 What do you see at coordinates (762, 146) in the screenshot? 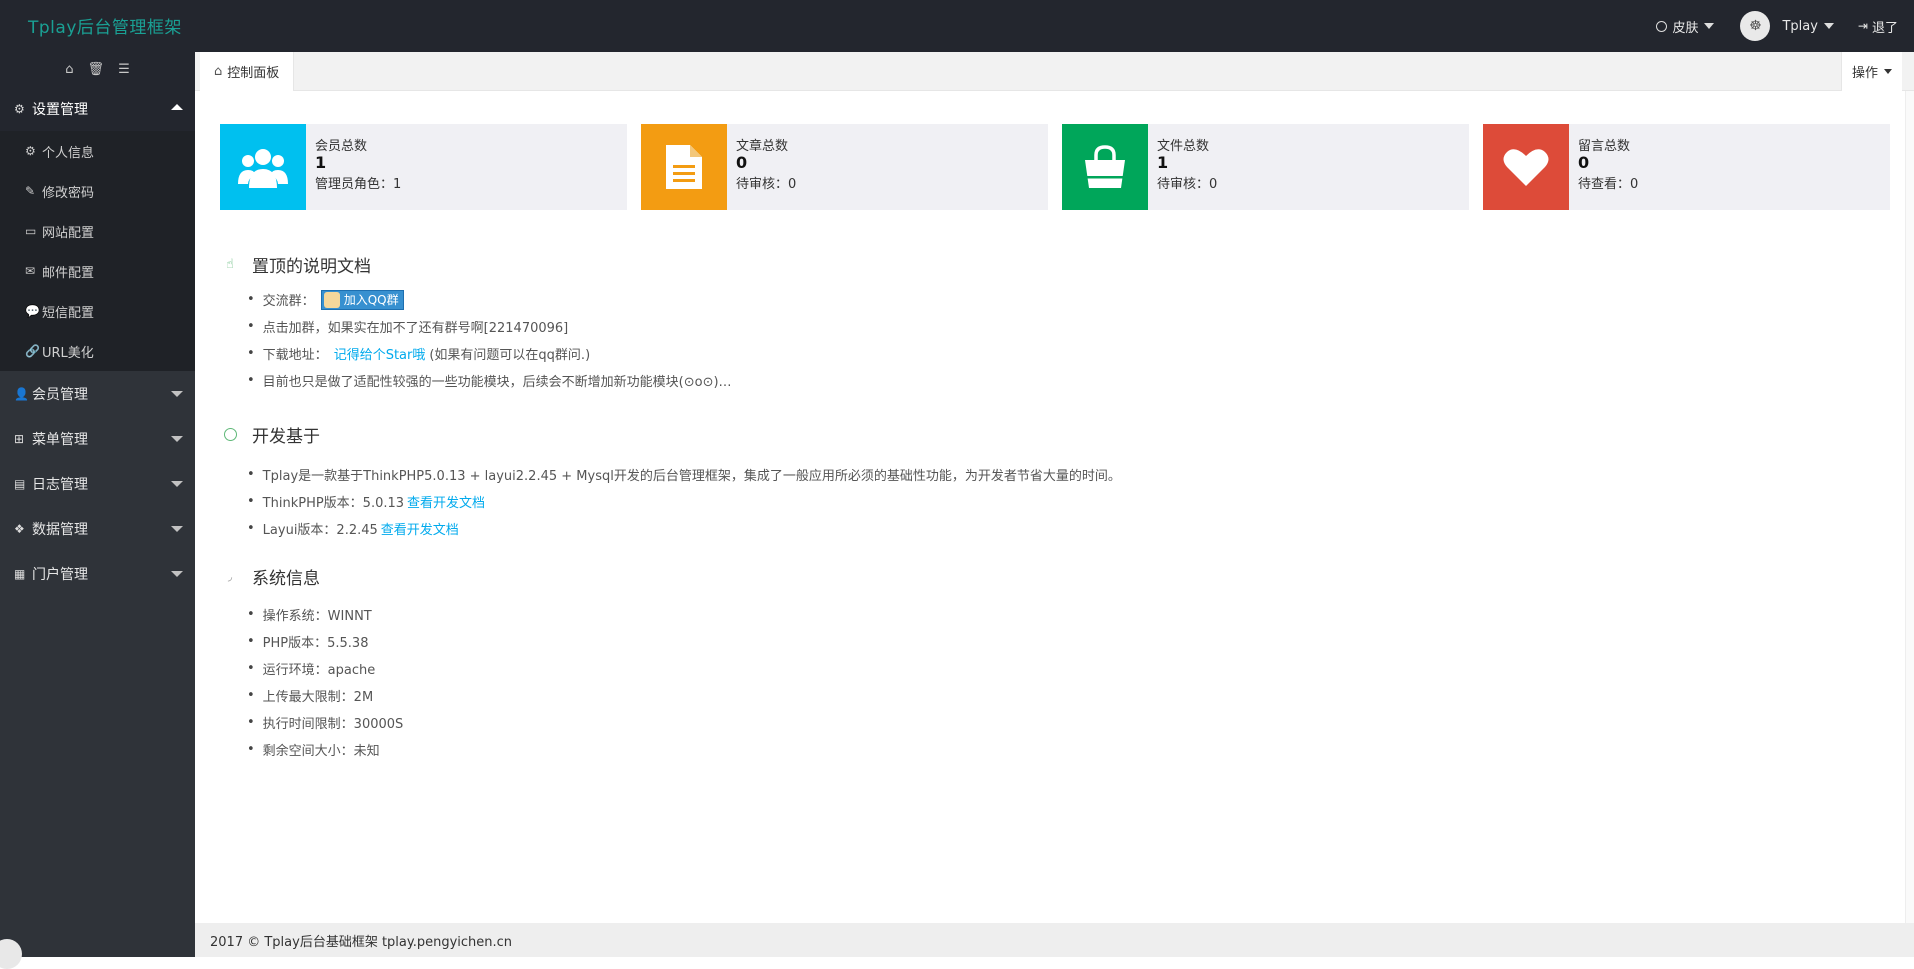
I see `stat-title: 文章总数` at bounding box center [762, 146].